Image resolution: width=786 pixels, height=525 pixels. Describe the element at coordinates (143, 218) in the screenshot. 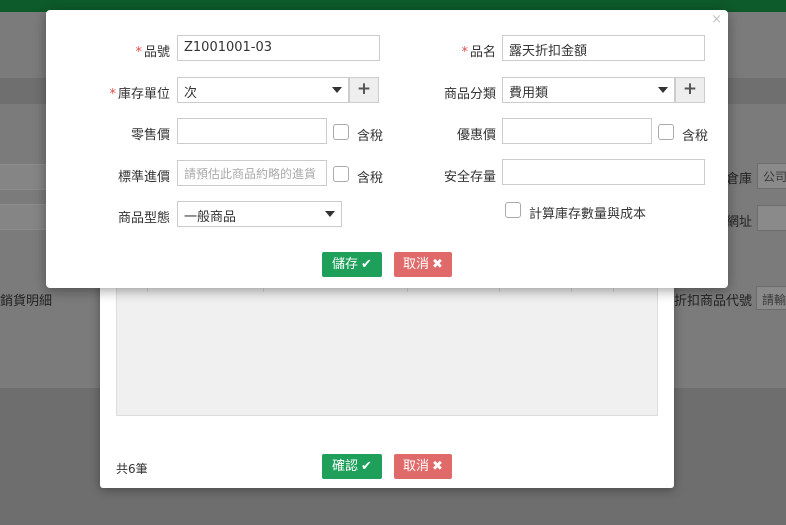

I see `product-type-label: 商品型態` at that location.